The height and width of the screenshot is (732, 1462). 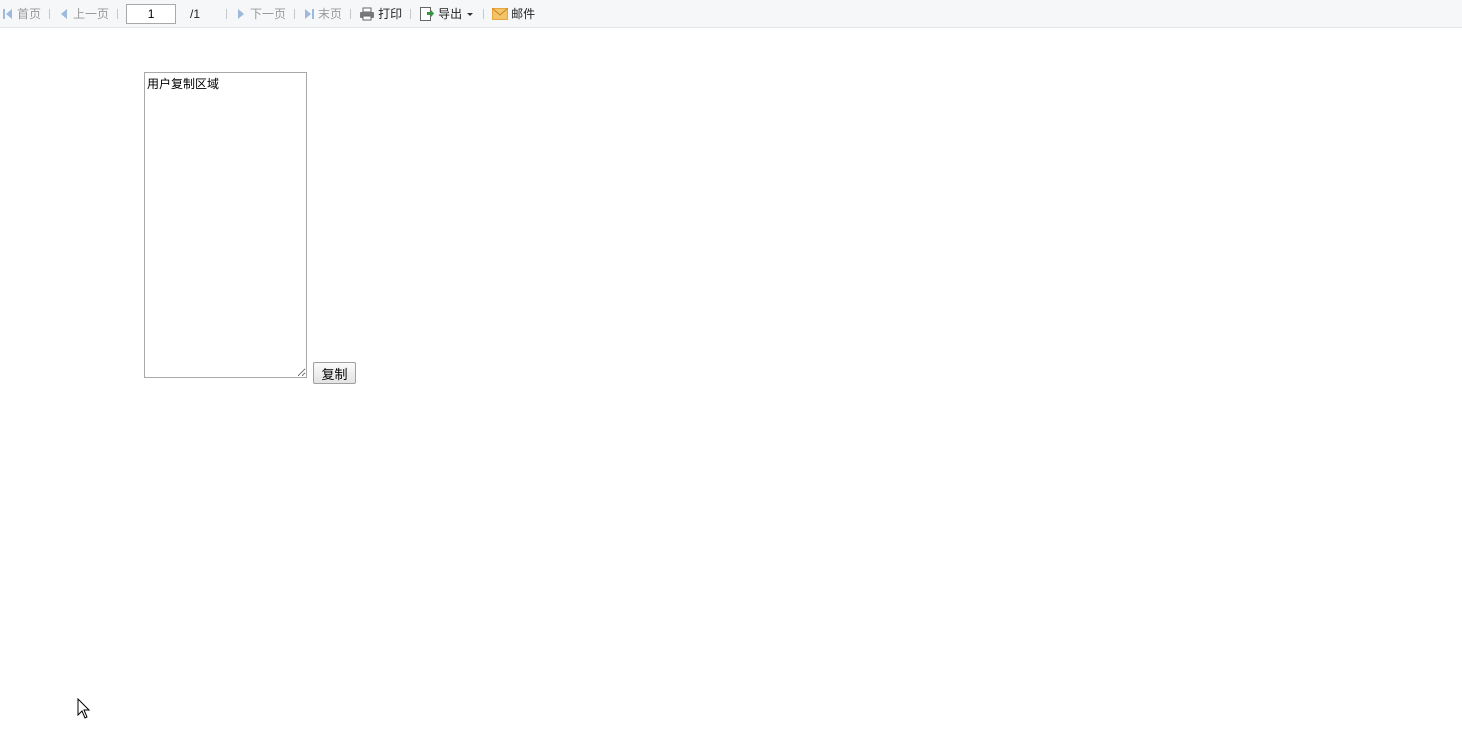 I want to click on mail-button: 邮件, so click(x=513, y=14).